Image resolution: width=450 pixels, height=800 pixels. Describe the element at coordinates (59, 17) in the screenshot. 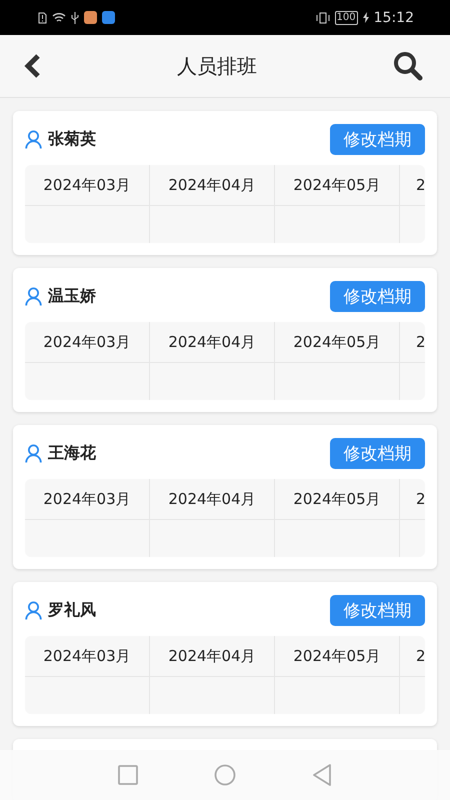

I see `wifi-icon` at that location.